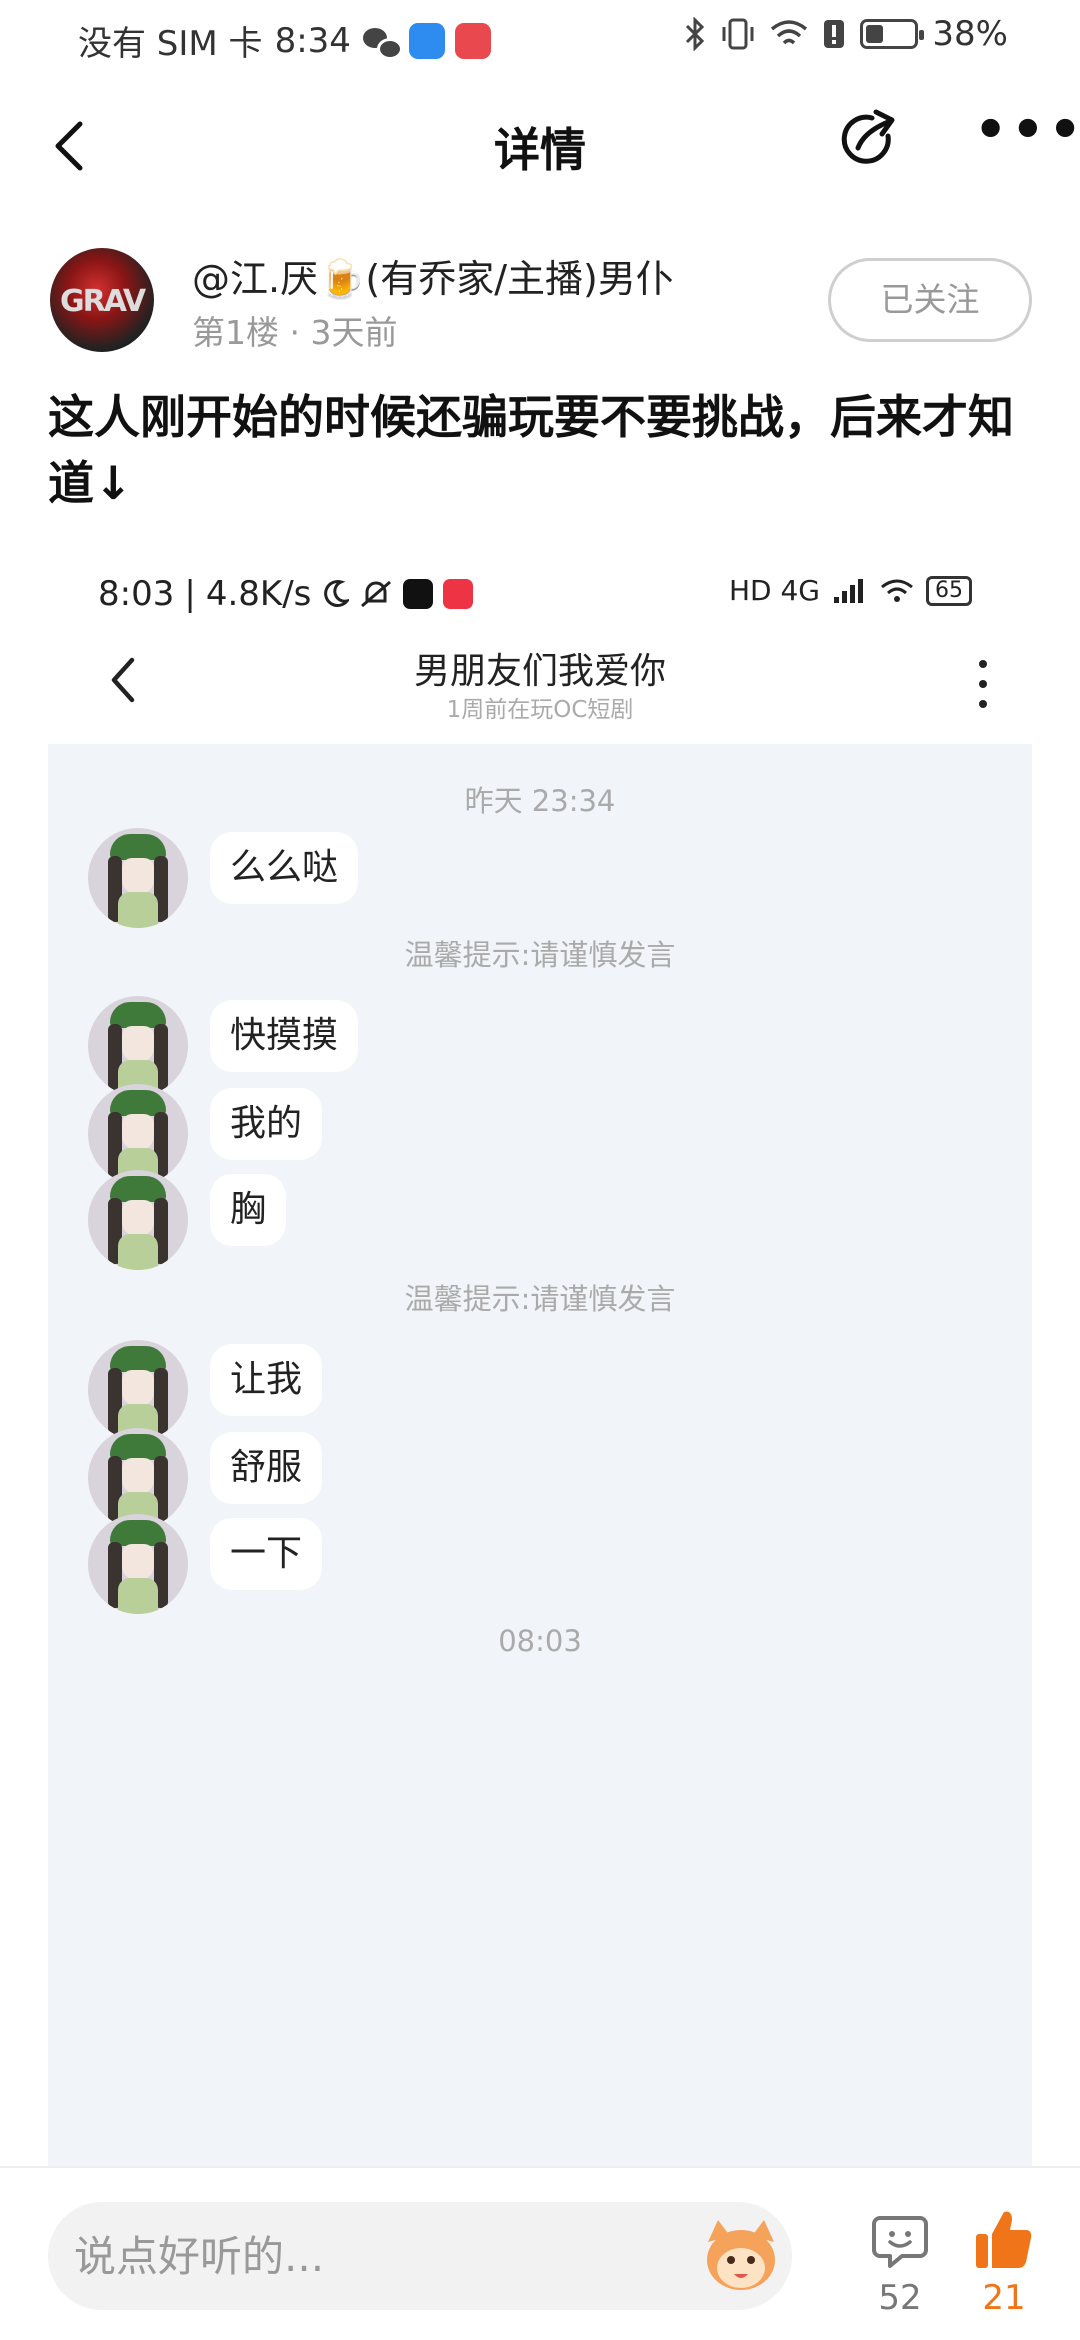 The image size is (1080, 2340). Describe the element at coordinates (539, 671) in the screenshot. I see `chat-title: 男朋友们我爱你` at that location.